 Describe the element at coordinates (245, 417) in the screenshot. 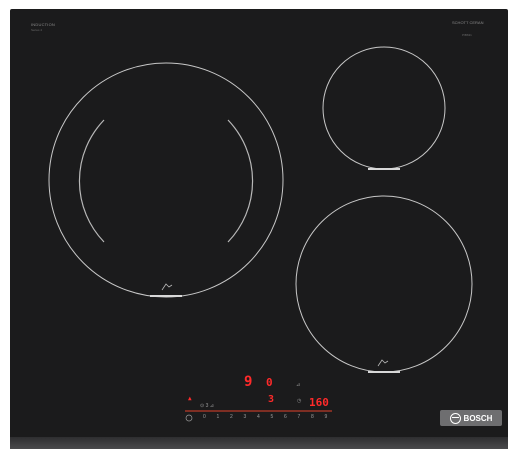

I see `slider-step-3: 3` at that location.